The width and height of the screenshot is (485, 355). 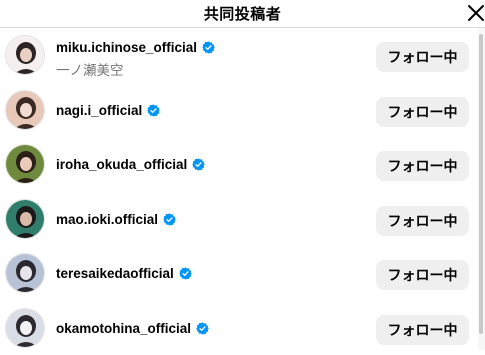 I want to click on dialog-header: 共同投稿者, so click(x=242, y=14).